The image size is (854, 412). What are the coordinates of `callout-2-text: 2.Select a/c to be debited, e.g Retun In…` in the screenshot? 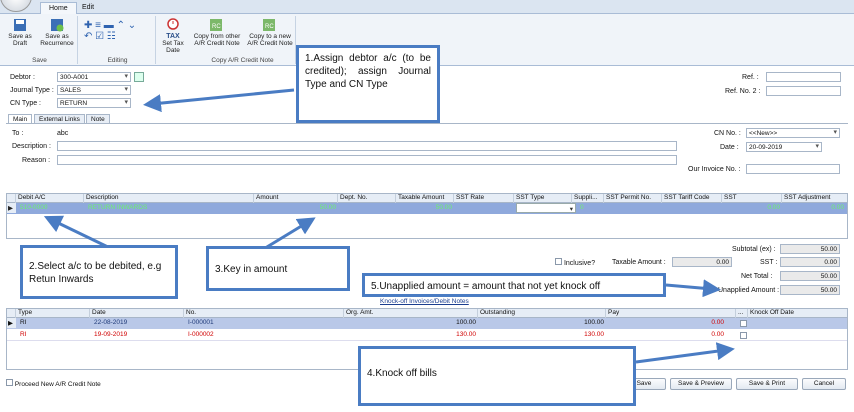 It's located at (95, 273).